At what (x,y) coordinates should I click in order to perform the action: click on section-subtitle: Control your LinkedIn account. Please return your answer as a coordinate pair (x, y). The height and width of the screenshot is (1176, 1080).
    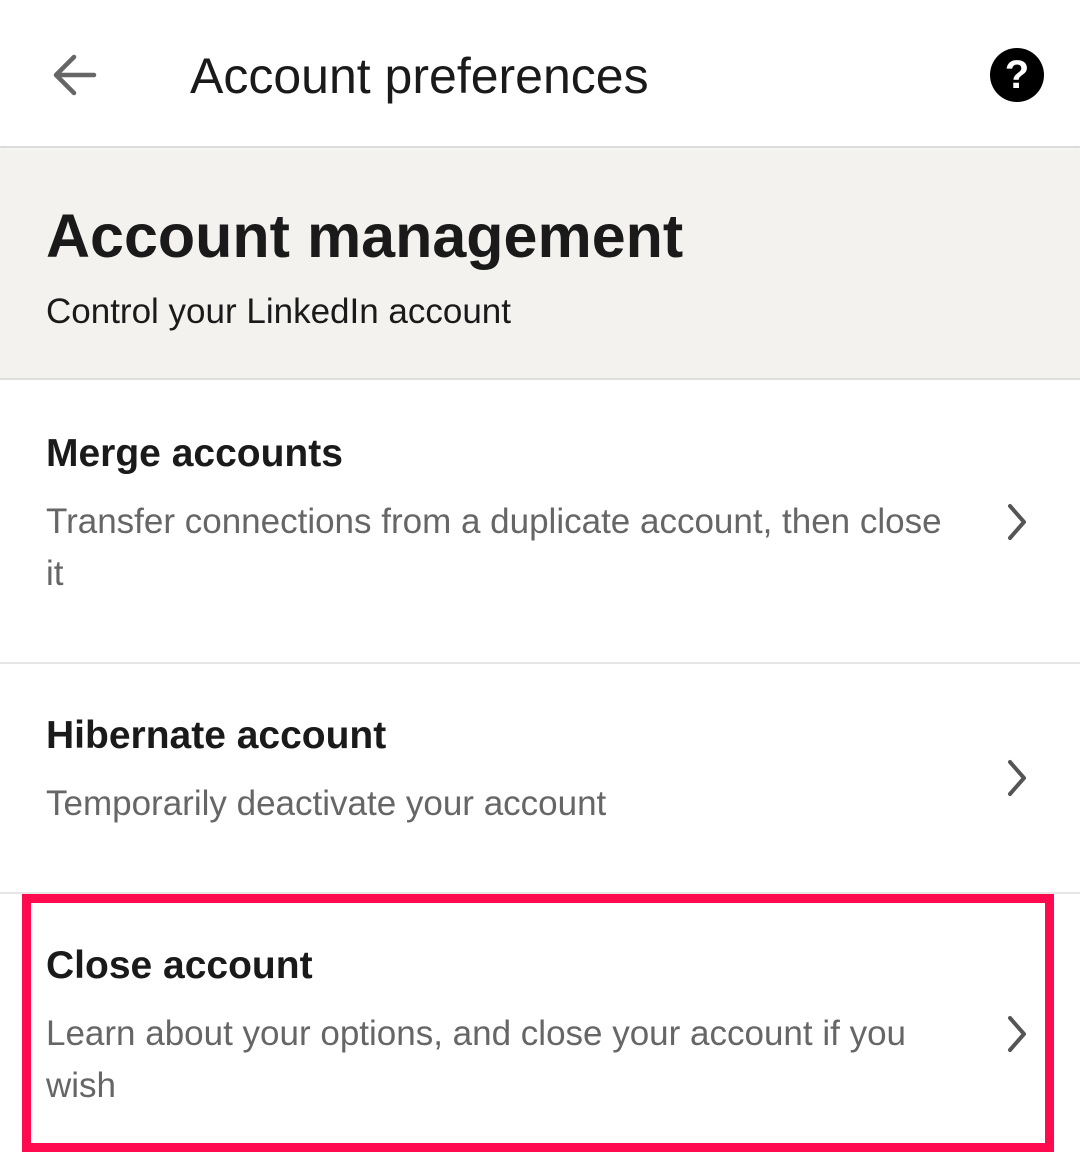
    Looking at the image, I should click on (278, 311).